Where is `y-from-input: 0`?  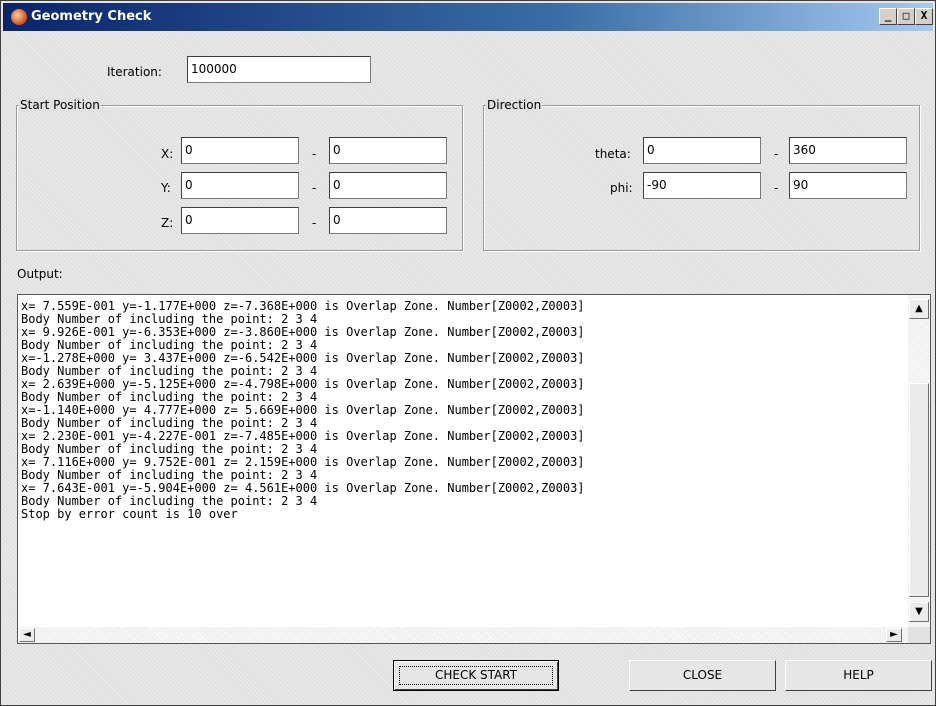 y-from-input: 0 is located at coordinates (240, 185).